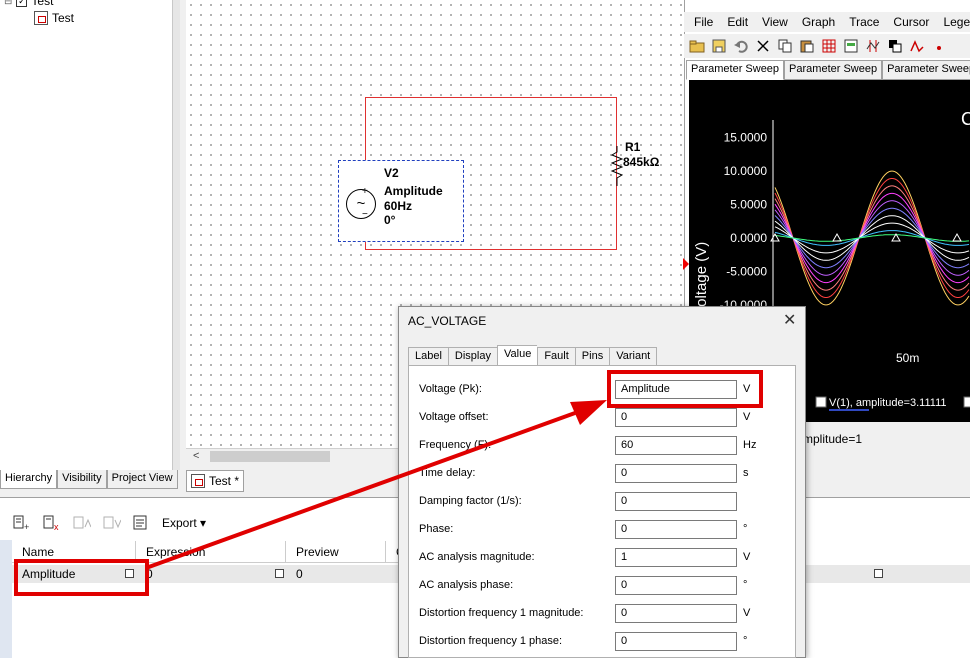 The height and width of the screenshot is (658, 970). What do you see at coordinates (633, 147) in the screenshot?
I see `r1-name: R1` at bounding box center [633, 147].